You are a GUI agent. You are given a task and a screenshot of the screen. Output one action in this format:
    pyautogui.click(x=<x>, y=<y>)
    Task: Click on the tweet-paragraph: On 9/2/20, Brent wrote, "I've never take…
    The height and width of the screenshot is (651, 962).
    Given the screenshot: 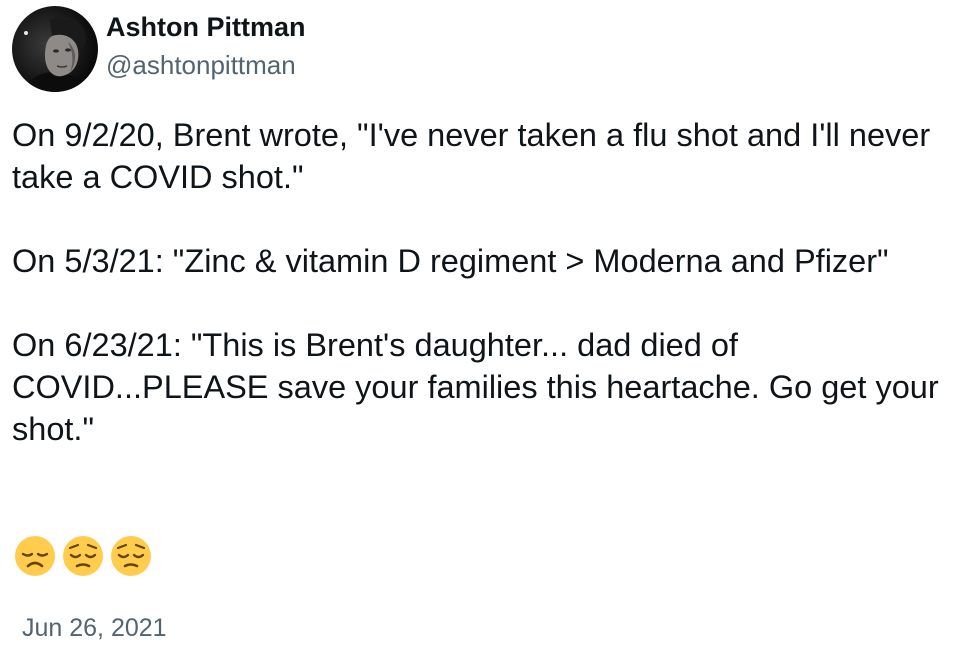 What is the action you would take?
    pyautogui.click(x=471, y=156)
    